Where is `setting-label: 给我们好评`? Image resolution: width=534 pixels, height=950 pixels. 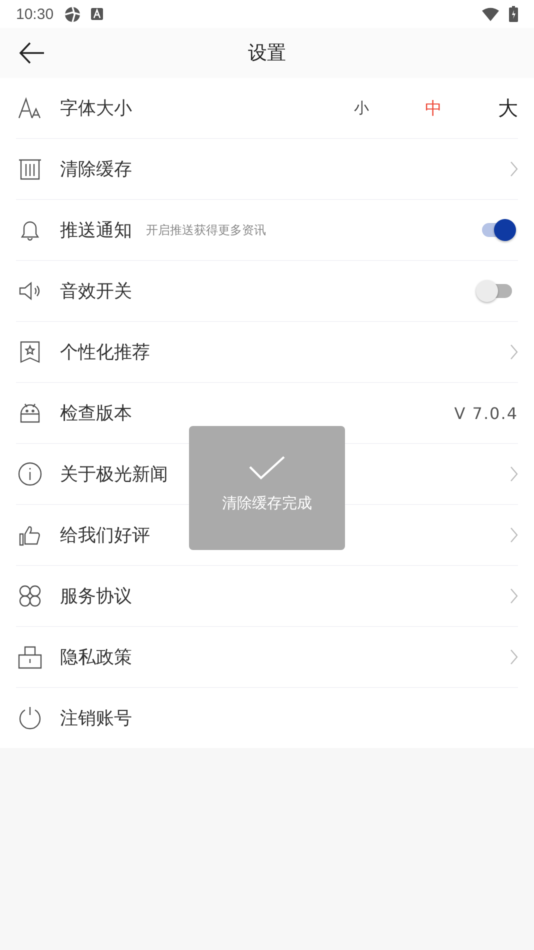
setting-label: 给我们好评 is located at coordinates (105, 535).